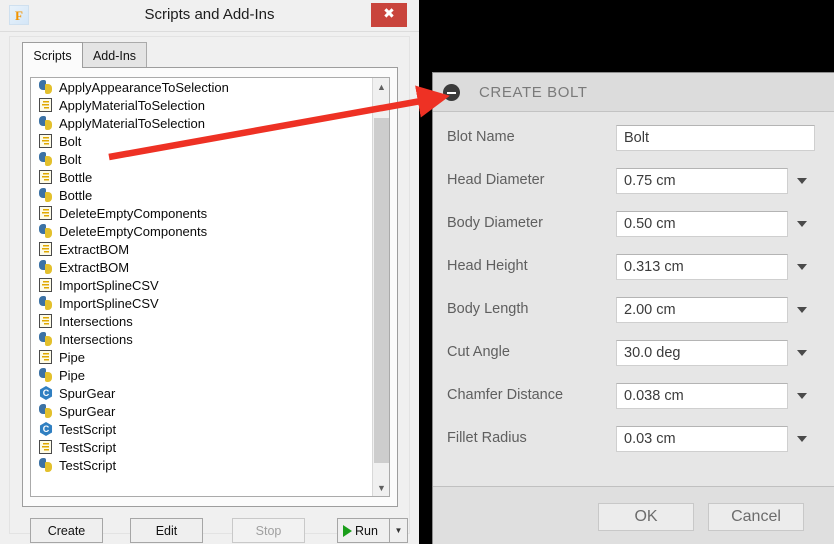 The image size is (834, 544). What do you see at coordinates (488, 309) in the screenshot?
I see `field-label: Body Length` at bounding box center [488, 309].